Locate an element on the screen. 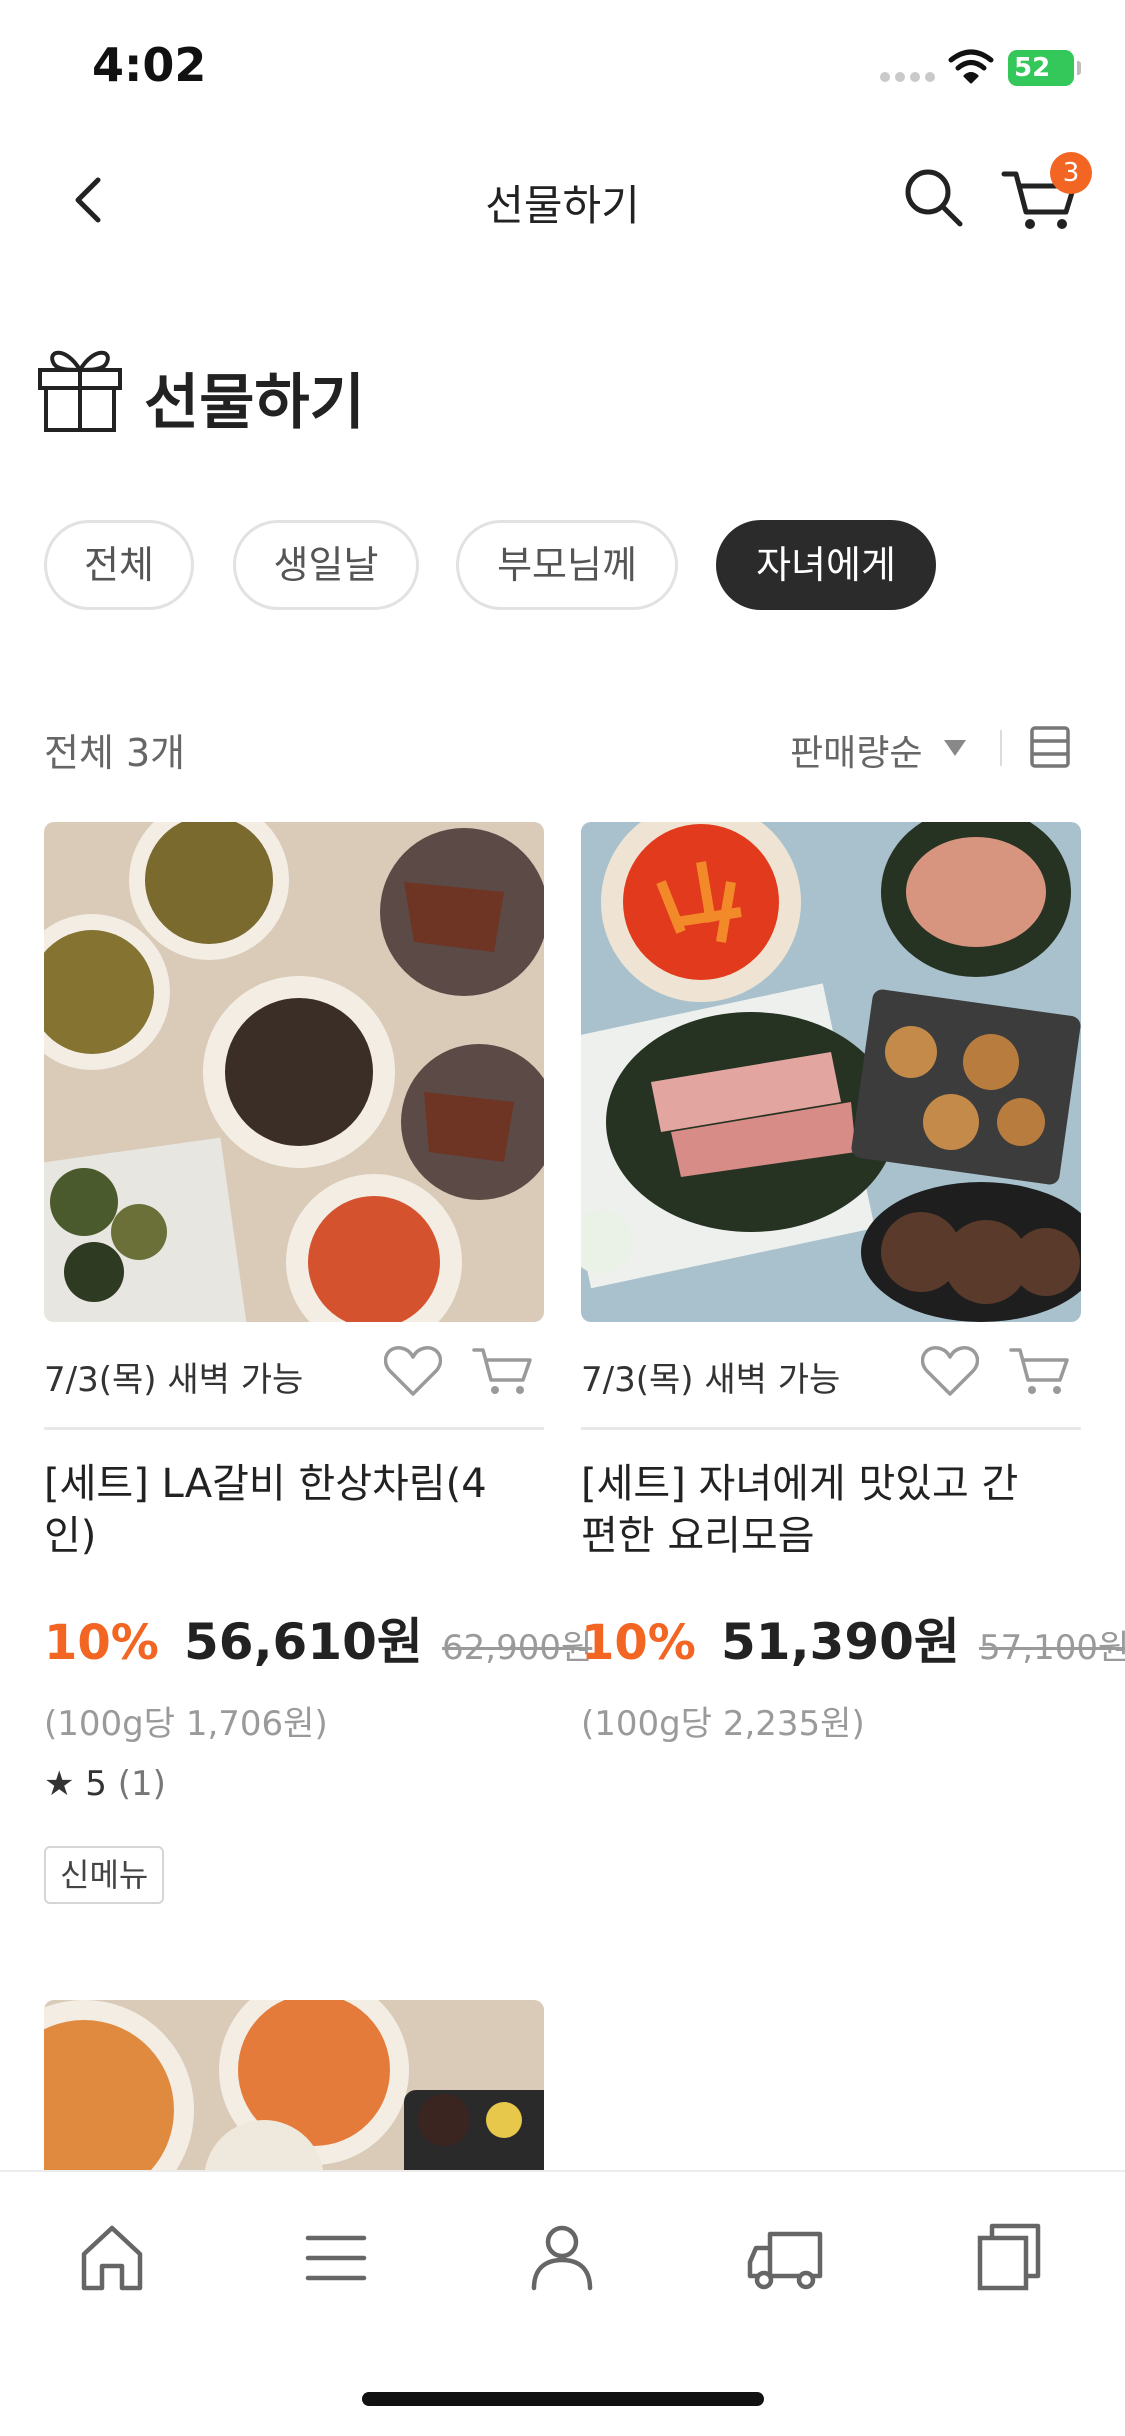 This screenshot has width=1125, height=2436. price-row: 10% 56,610원 62,900원 is located at coordinates (318, 1638).